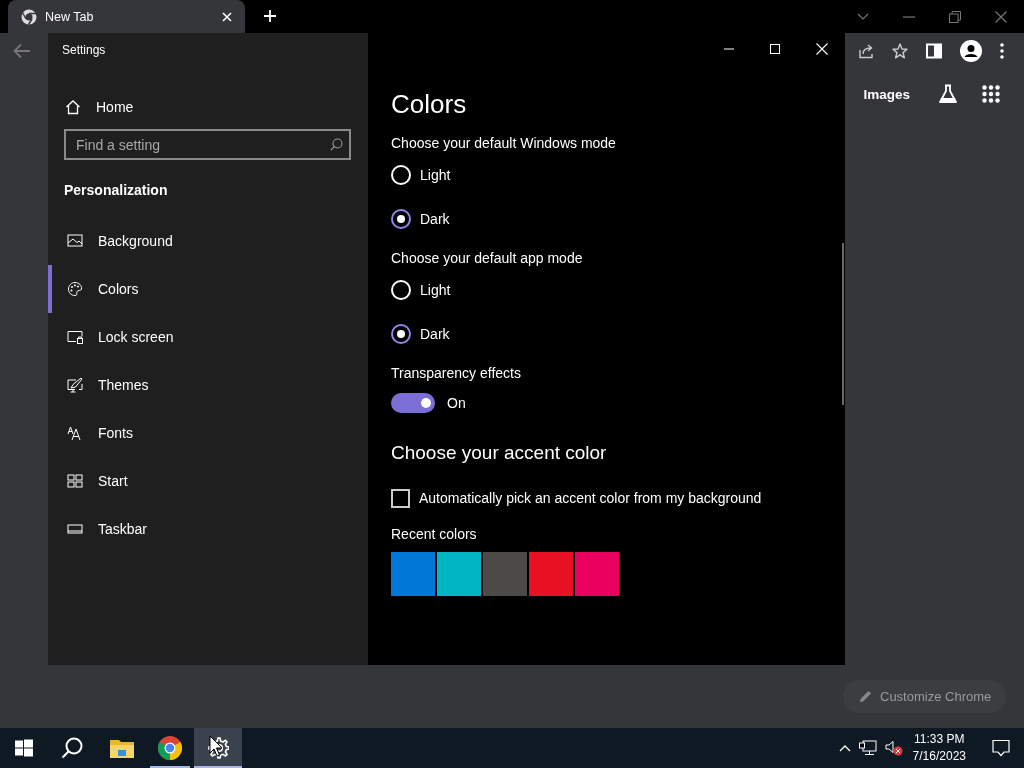 The height and width of the screenshot is (768, 1024). Describe the element at coordinates (900, 51) in the screenshot. I see `star-icon` at that location.